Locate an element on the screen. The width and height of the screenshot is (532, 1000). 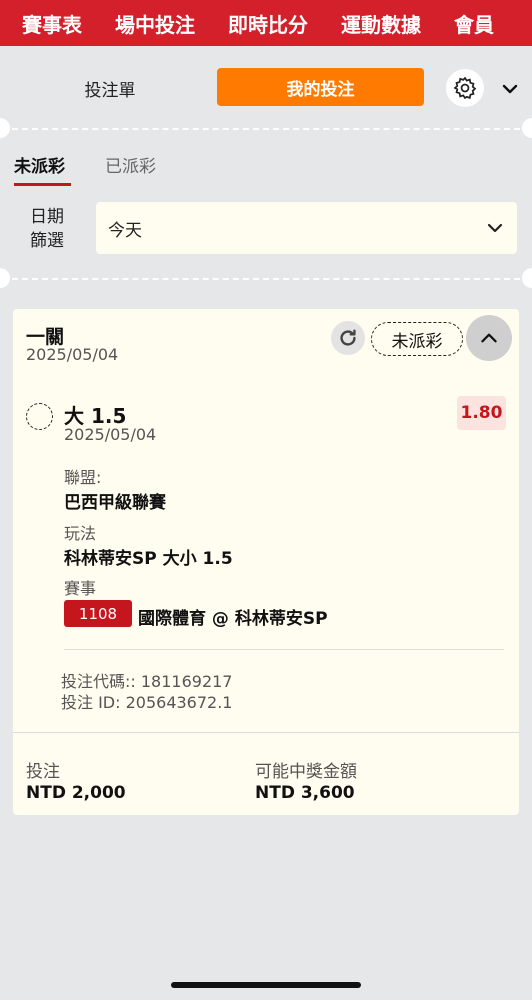
refresh-icon is located at coordinates (348, 337).